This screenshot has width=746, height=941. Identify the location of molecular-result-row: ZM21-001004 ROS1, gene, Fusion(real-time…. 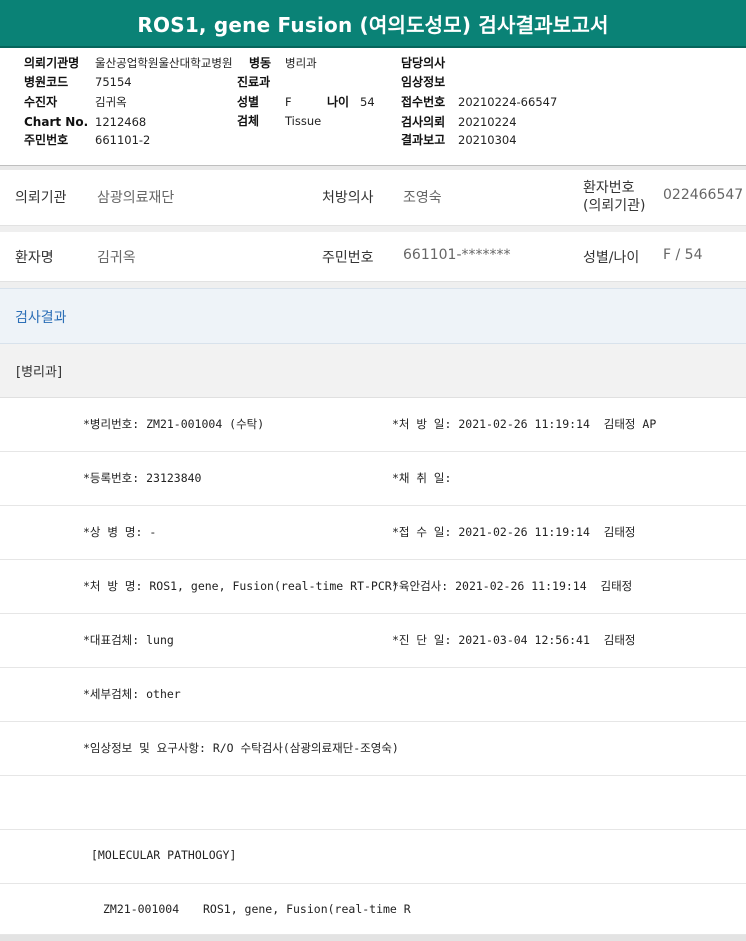
(373, 909).